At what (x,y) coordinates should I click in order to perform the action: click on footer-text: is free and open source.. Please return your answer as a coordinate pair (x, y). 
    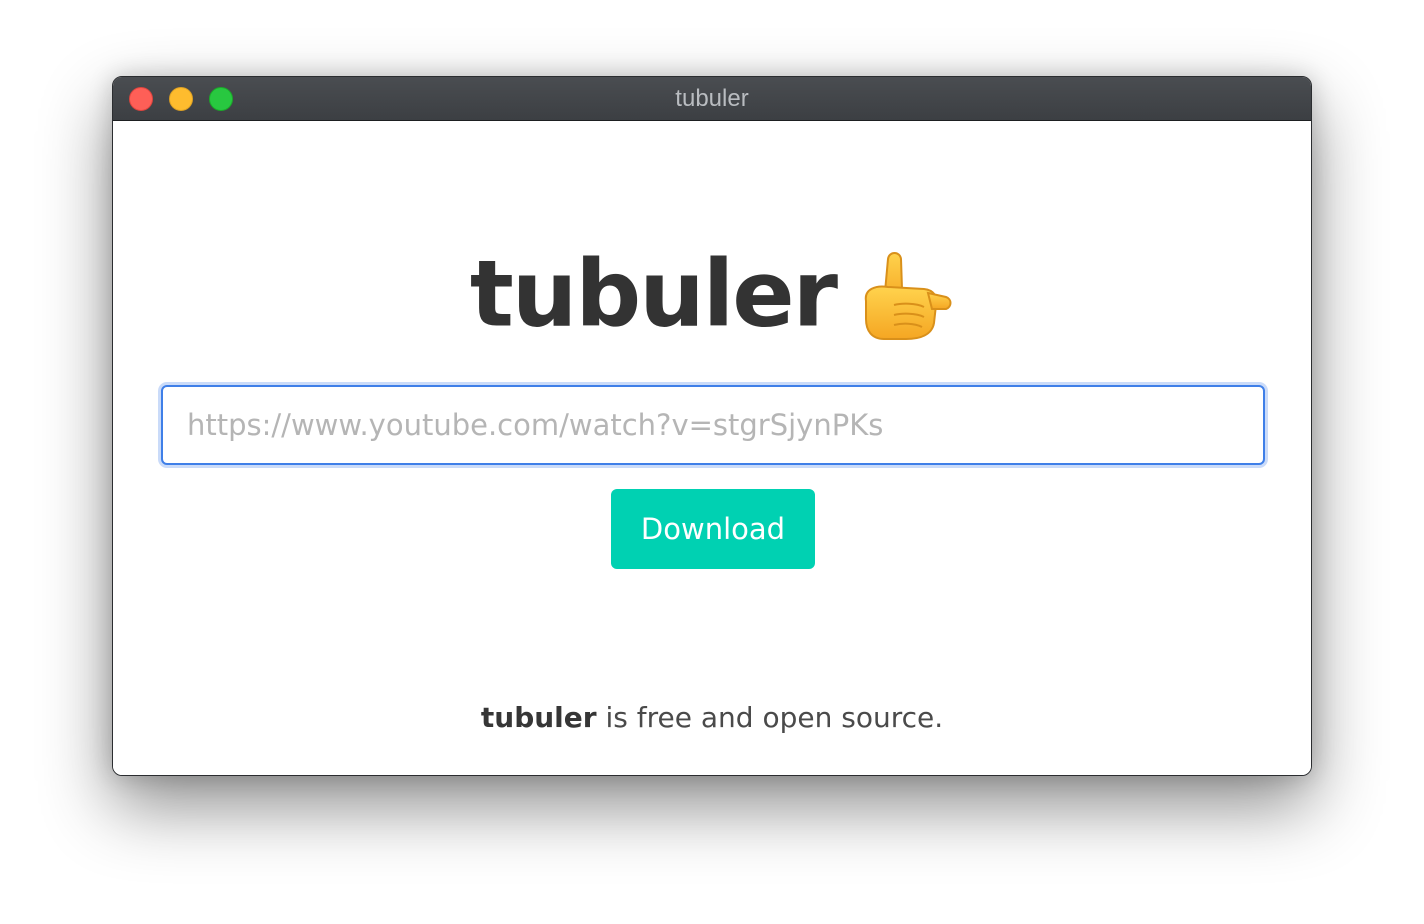
    Looking at the image, I should click on (770, 717).